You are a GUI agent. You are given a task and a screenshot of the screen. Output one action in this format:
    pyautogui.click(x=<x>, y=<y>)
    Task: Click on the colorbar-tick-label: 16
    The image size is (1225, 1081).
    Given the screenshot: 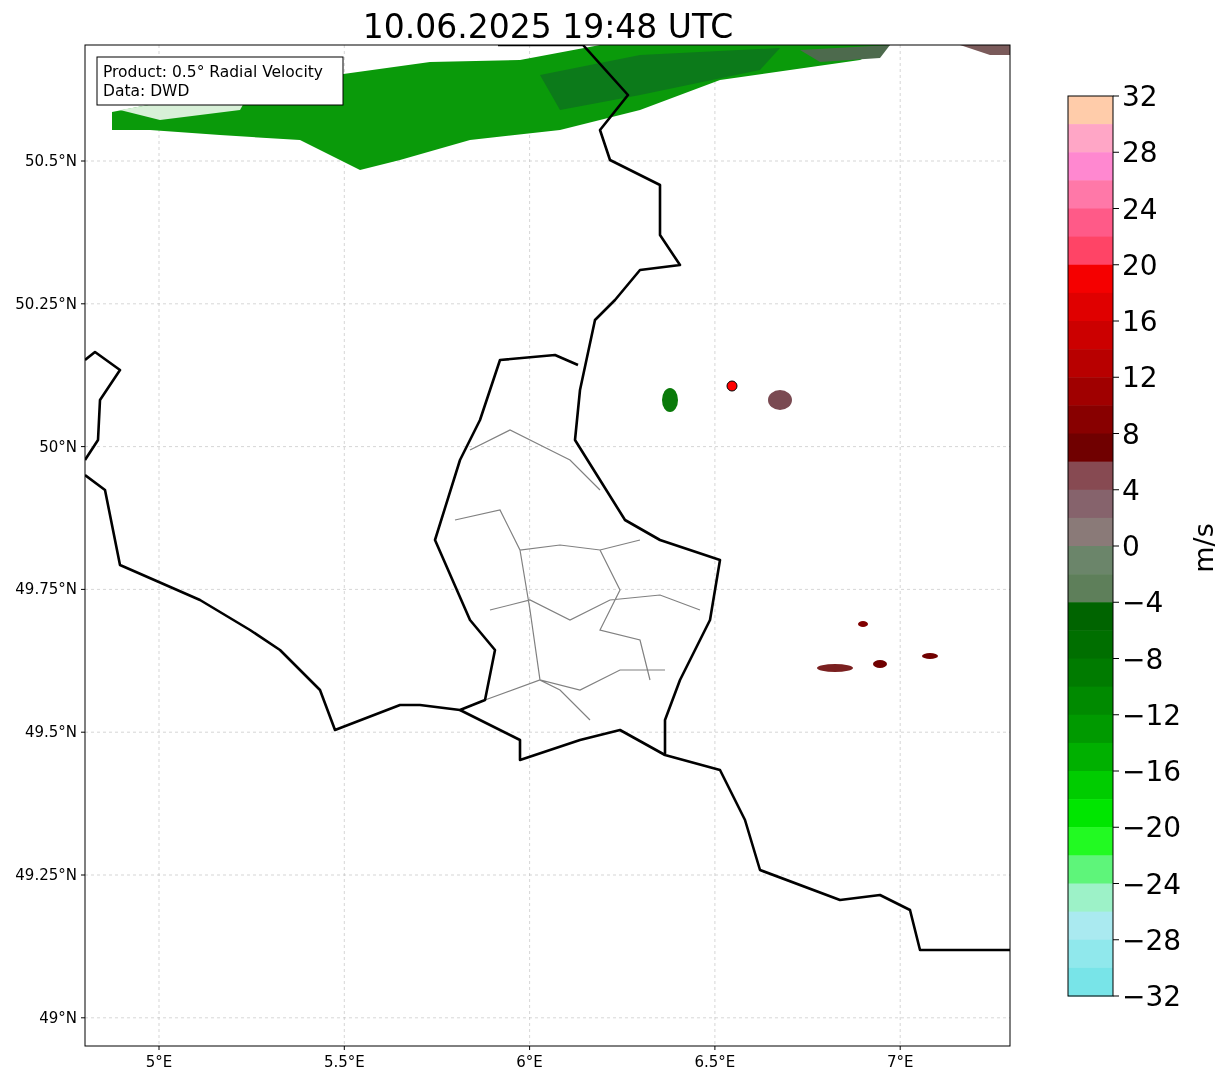 What is the action you would take?
    pyautogui.click(x=1140, y=321)
    